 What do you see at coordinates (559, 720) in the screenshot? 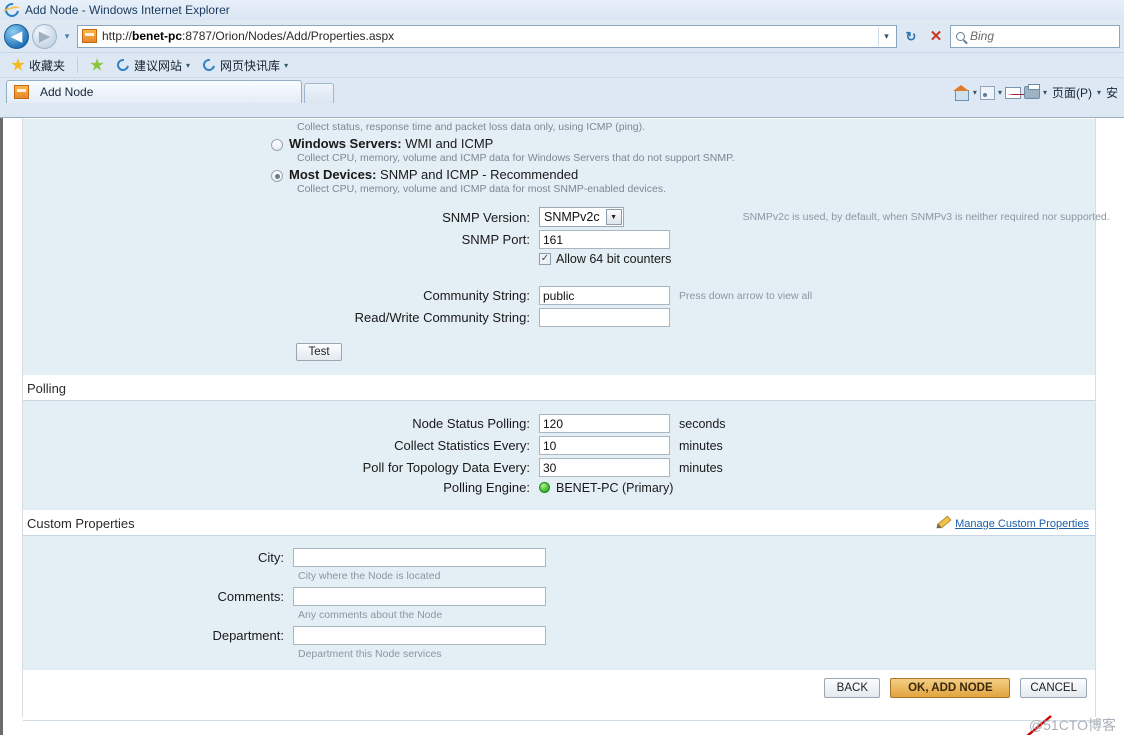
I see `footer-divider` at bounding box center [559, 720].